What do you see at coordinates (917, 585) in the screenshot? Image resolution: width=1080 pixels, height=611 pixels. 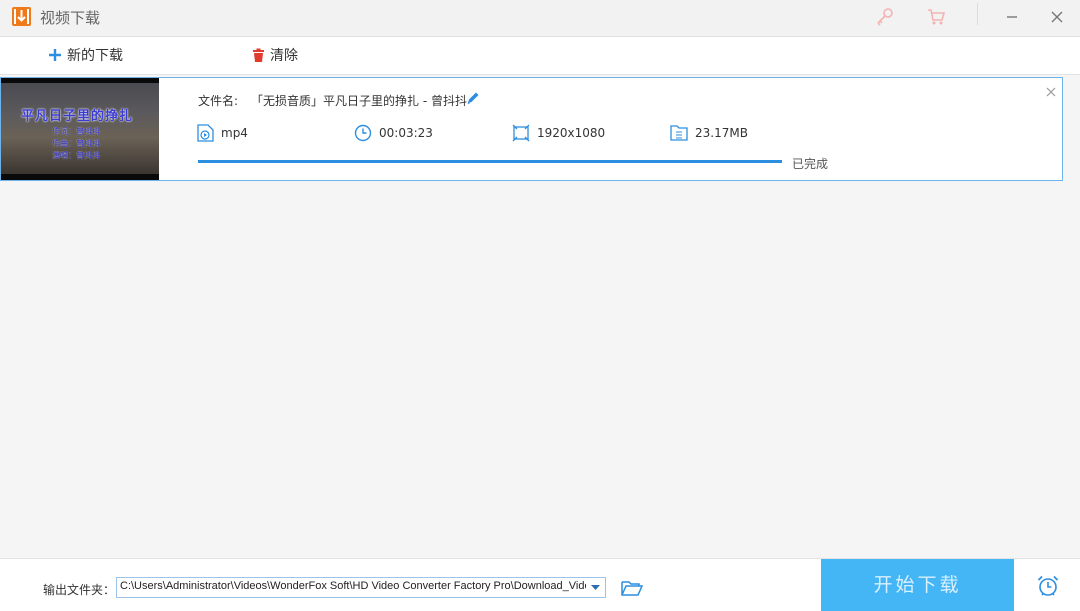 I see `start-download-button: 开始下载` at bounding box center [917, 585].